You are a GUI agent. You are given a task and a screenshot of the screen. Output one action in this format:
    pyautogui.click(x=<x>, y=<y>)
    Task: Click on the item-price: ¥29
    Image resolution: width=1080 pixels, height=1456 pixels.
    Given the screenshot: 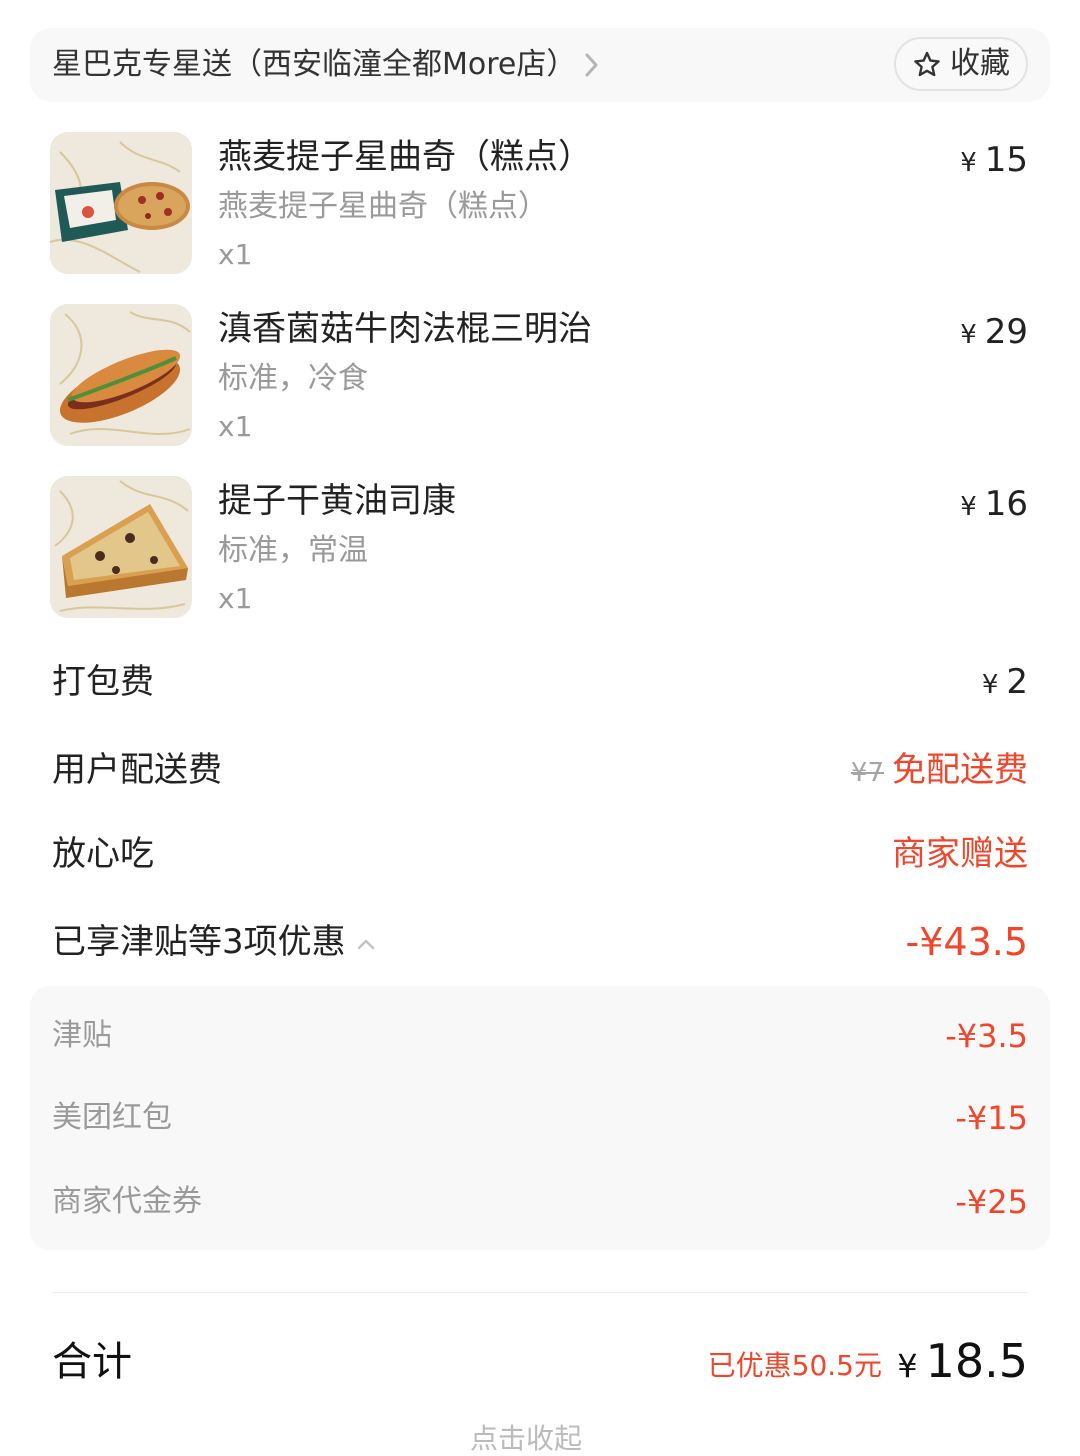 What is the action you would take?
    pyautogui.click(x=994, y=333)
    